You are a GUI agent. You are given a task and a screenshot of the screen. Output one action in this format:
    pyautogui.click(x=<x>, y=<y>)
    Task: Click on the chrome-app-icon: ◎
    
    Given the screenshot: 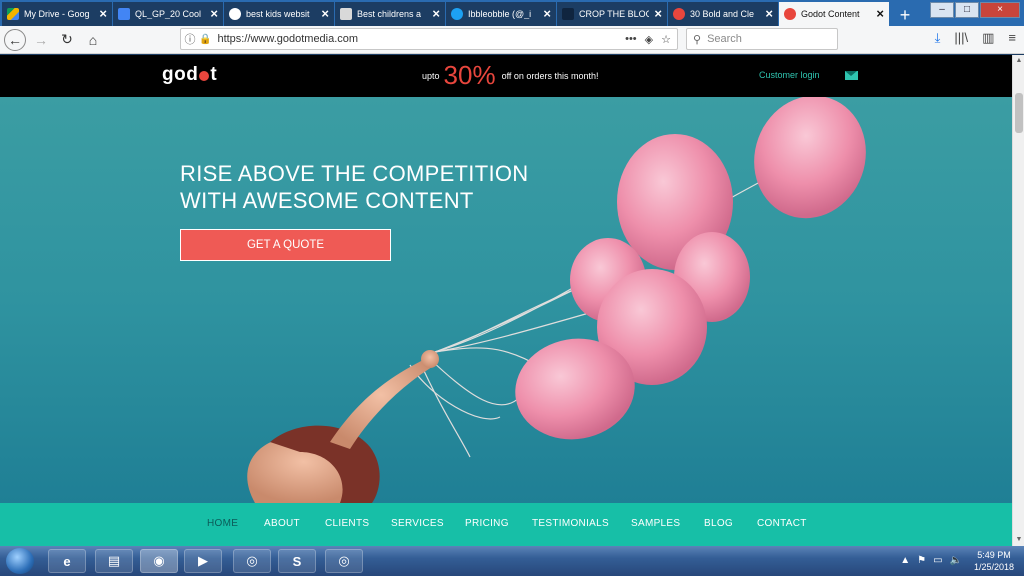 What is the action you would take?
    pyautogui.click(x=344, y=561)
    